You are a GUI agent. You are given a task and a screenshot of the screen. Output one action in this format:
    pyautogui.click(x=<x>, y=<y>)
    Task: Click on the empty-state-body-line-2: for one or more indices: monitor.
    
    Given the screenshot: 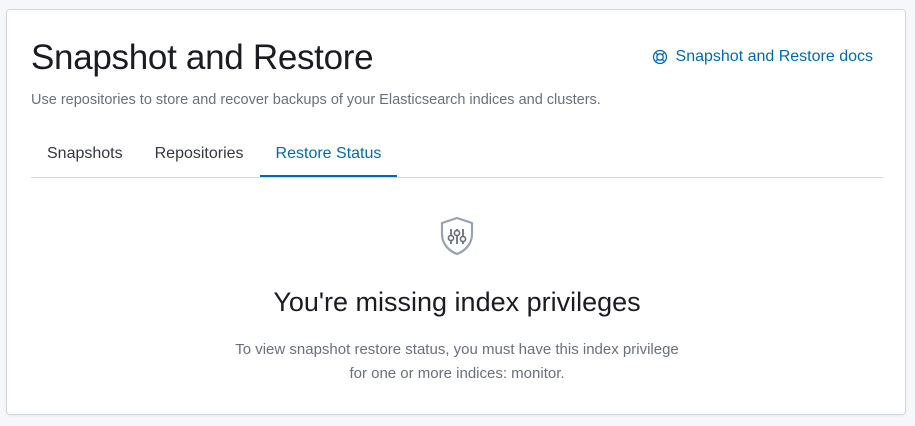 What is the action you would take?
    pyautogui.click(x=457, y=373)
    